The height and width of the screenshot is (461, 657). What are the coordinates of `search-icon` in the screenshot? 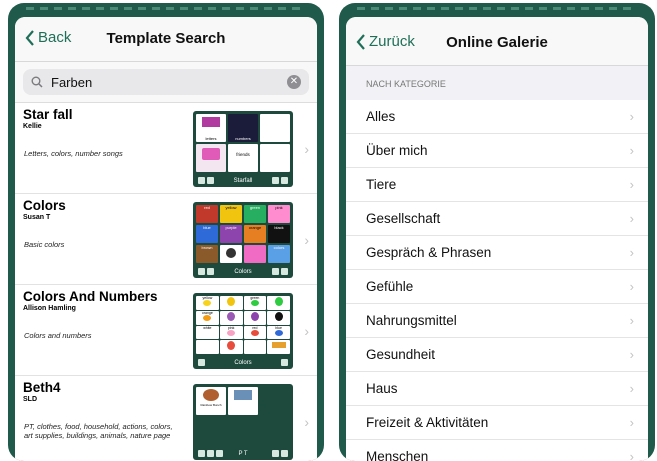 It's located at (37, 82).